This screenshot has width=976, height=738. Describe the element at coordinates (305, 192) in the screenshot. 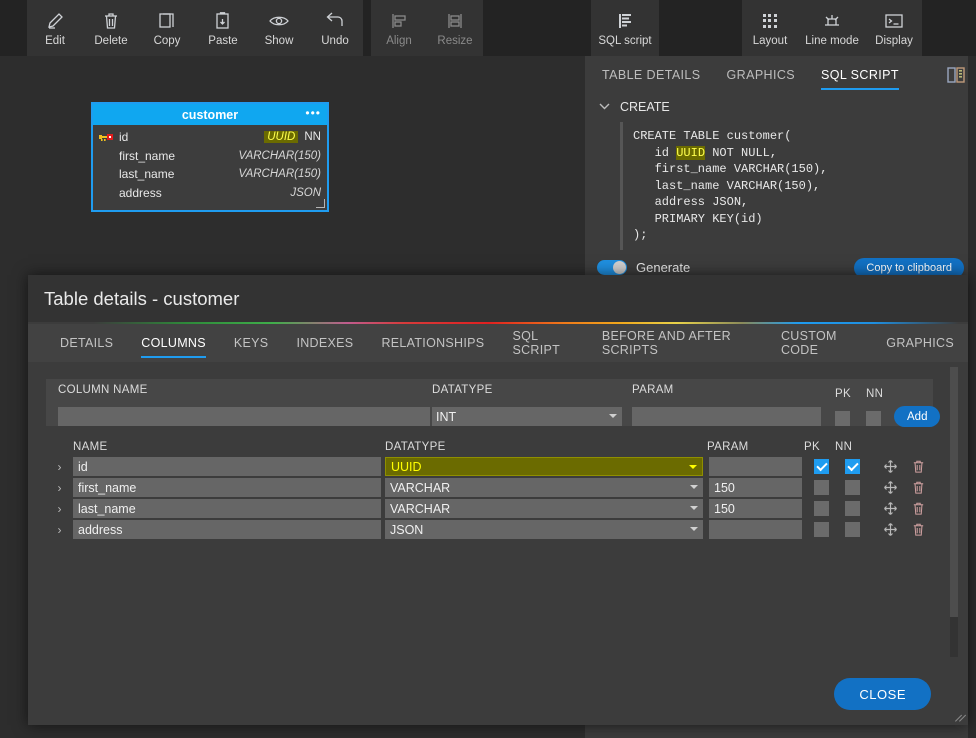

I see `entity-column-type: JSON` at that location.